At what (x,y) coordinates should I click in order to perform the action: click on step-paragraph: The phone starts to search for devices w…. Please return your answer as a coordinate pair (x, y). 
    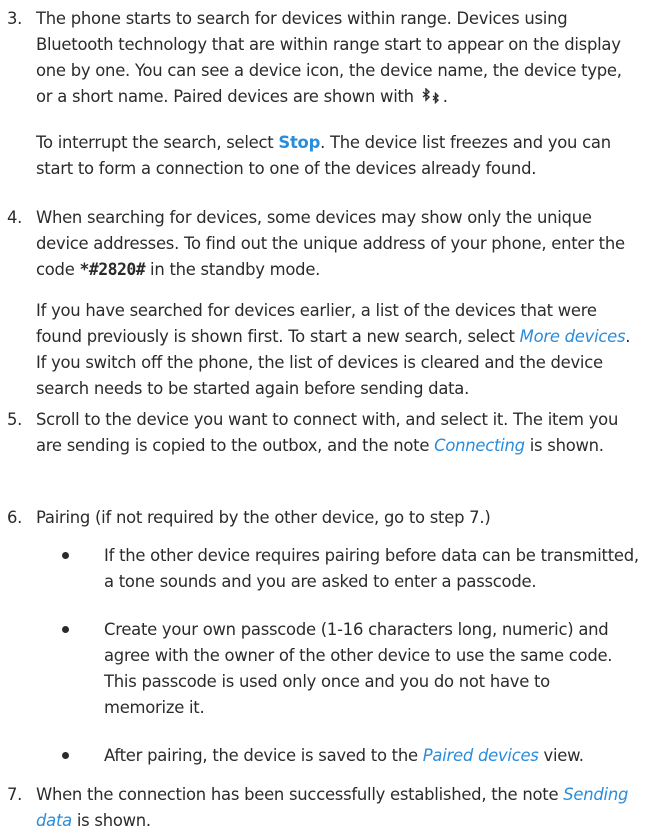
    Looking at the image, I should click on (336, 59).